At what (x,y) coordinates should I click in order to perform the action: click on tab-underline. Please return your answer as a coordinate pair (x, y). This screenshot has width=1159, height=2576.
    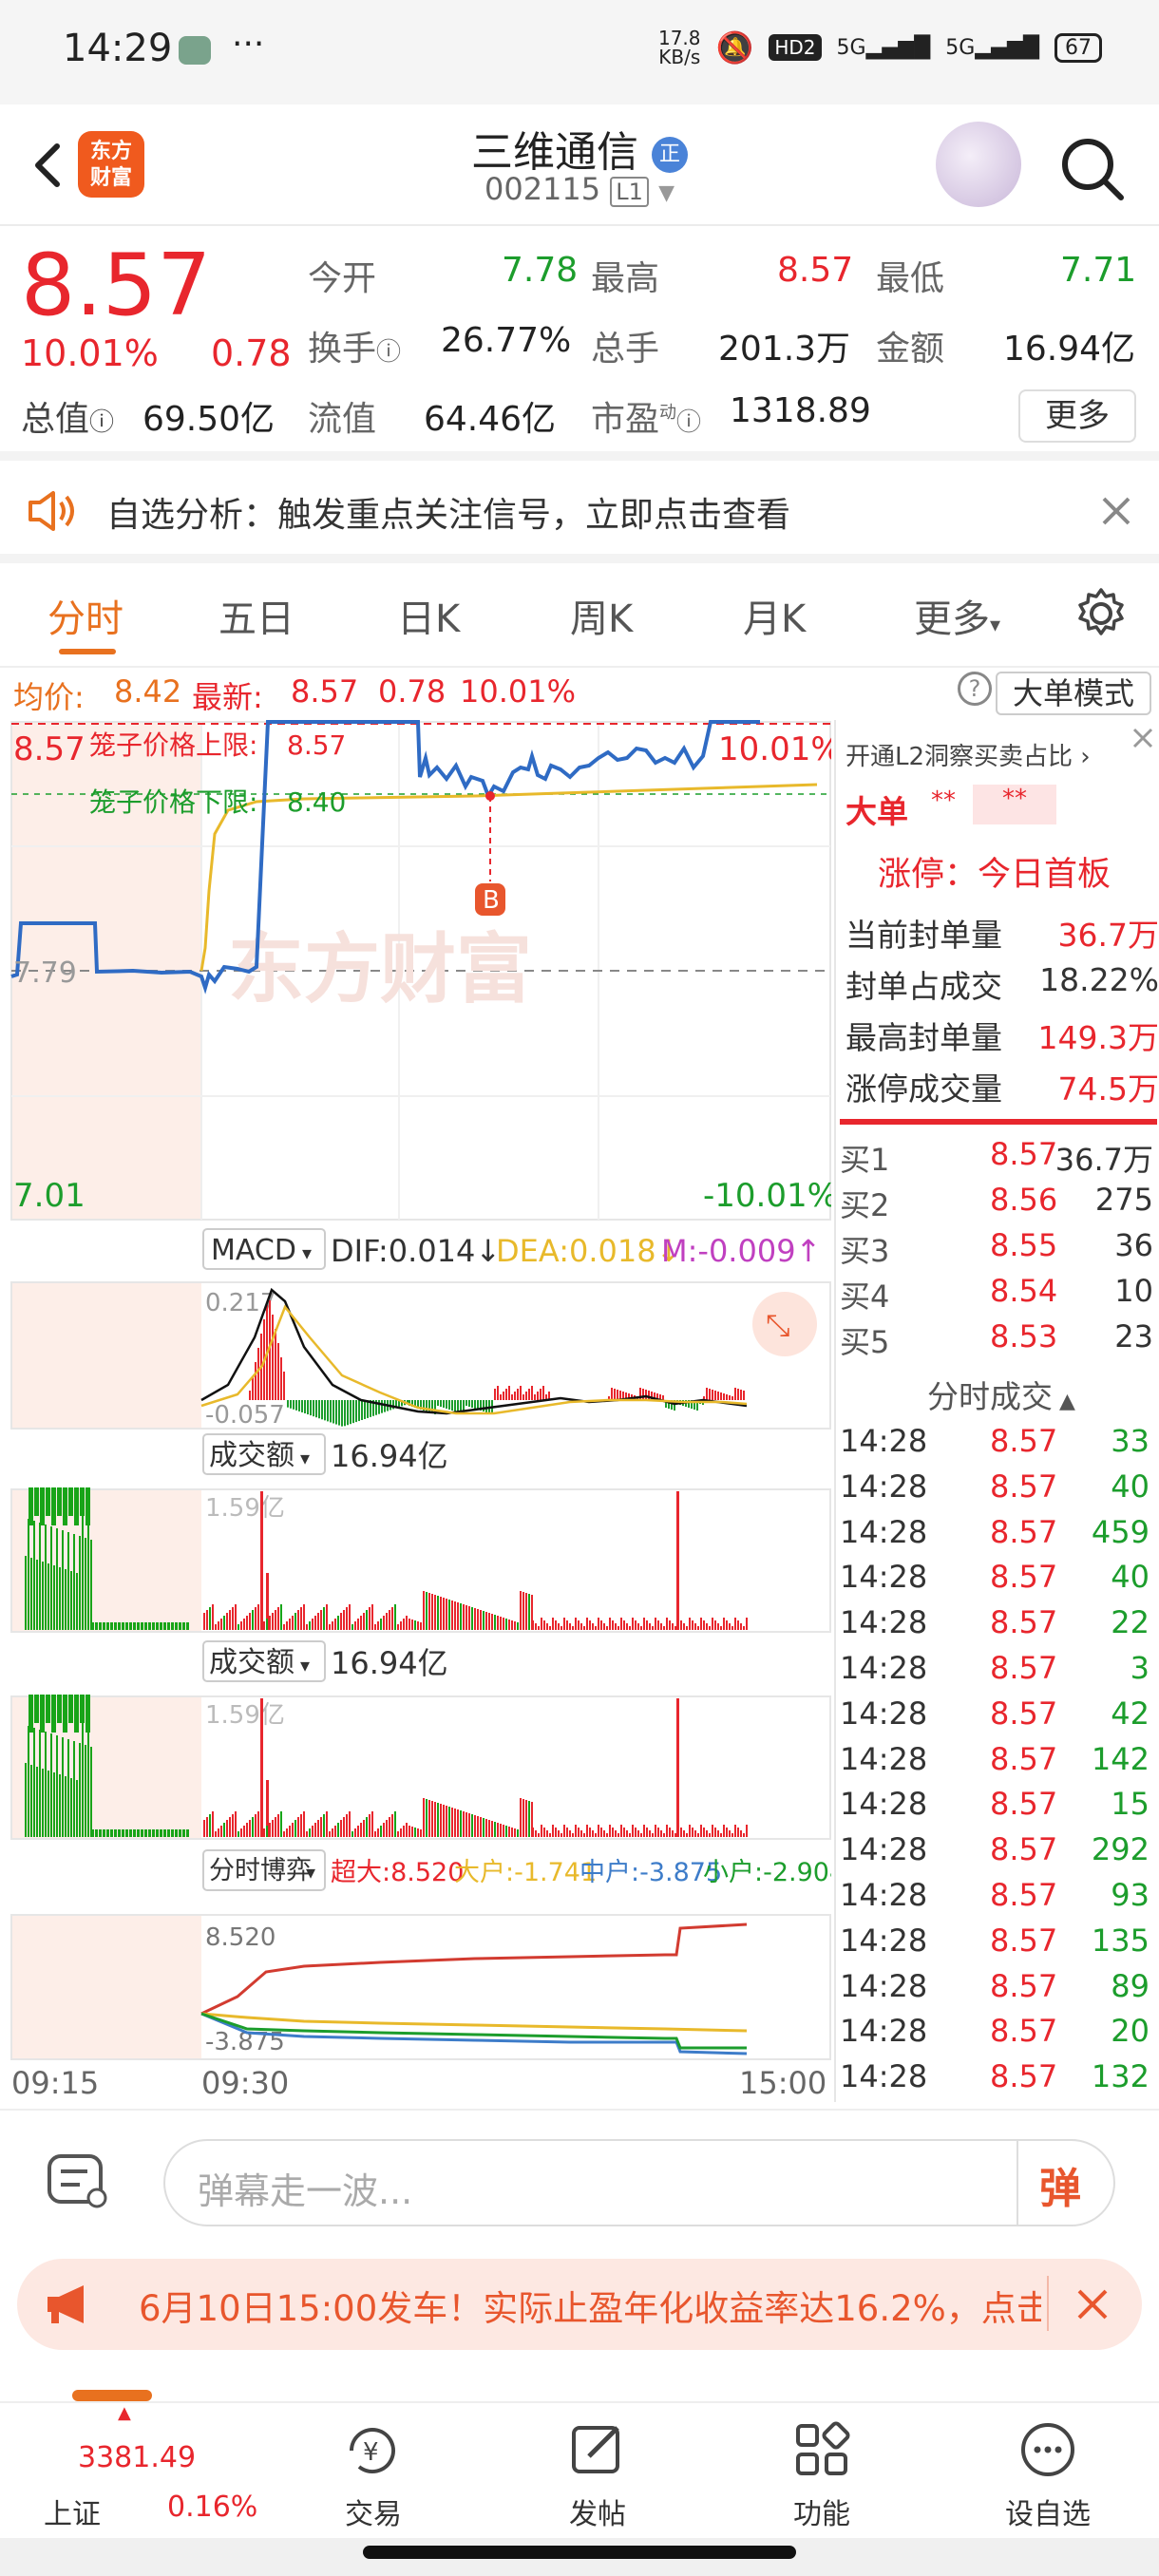
    Looking at the image, I should click on (87, 651).